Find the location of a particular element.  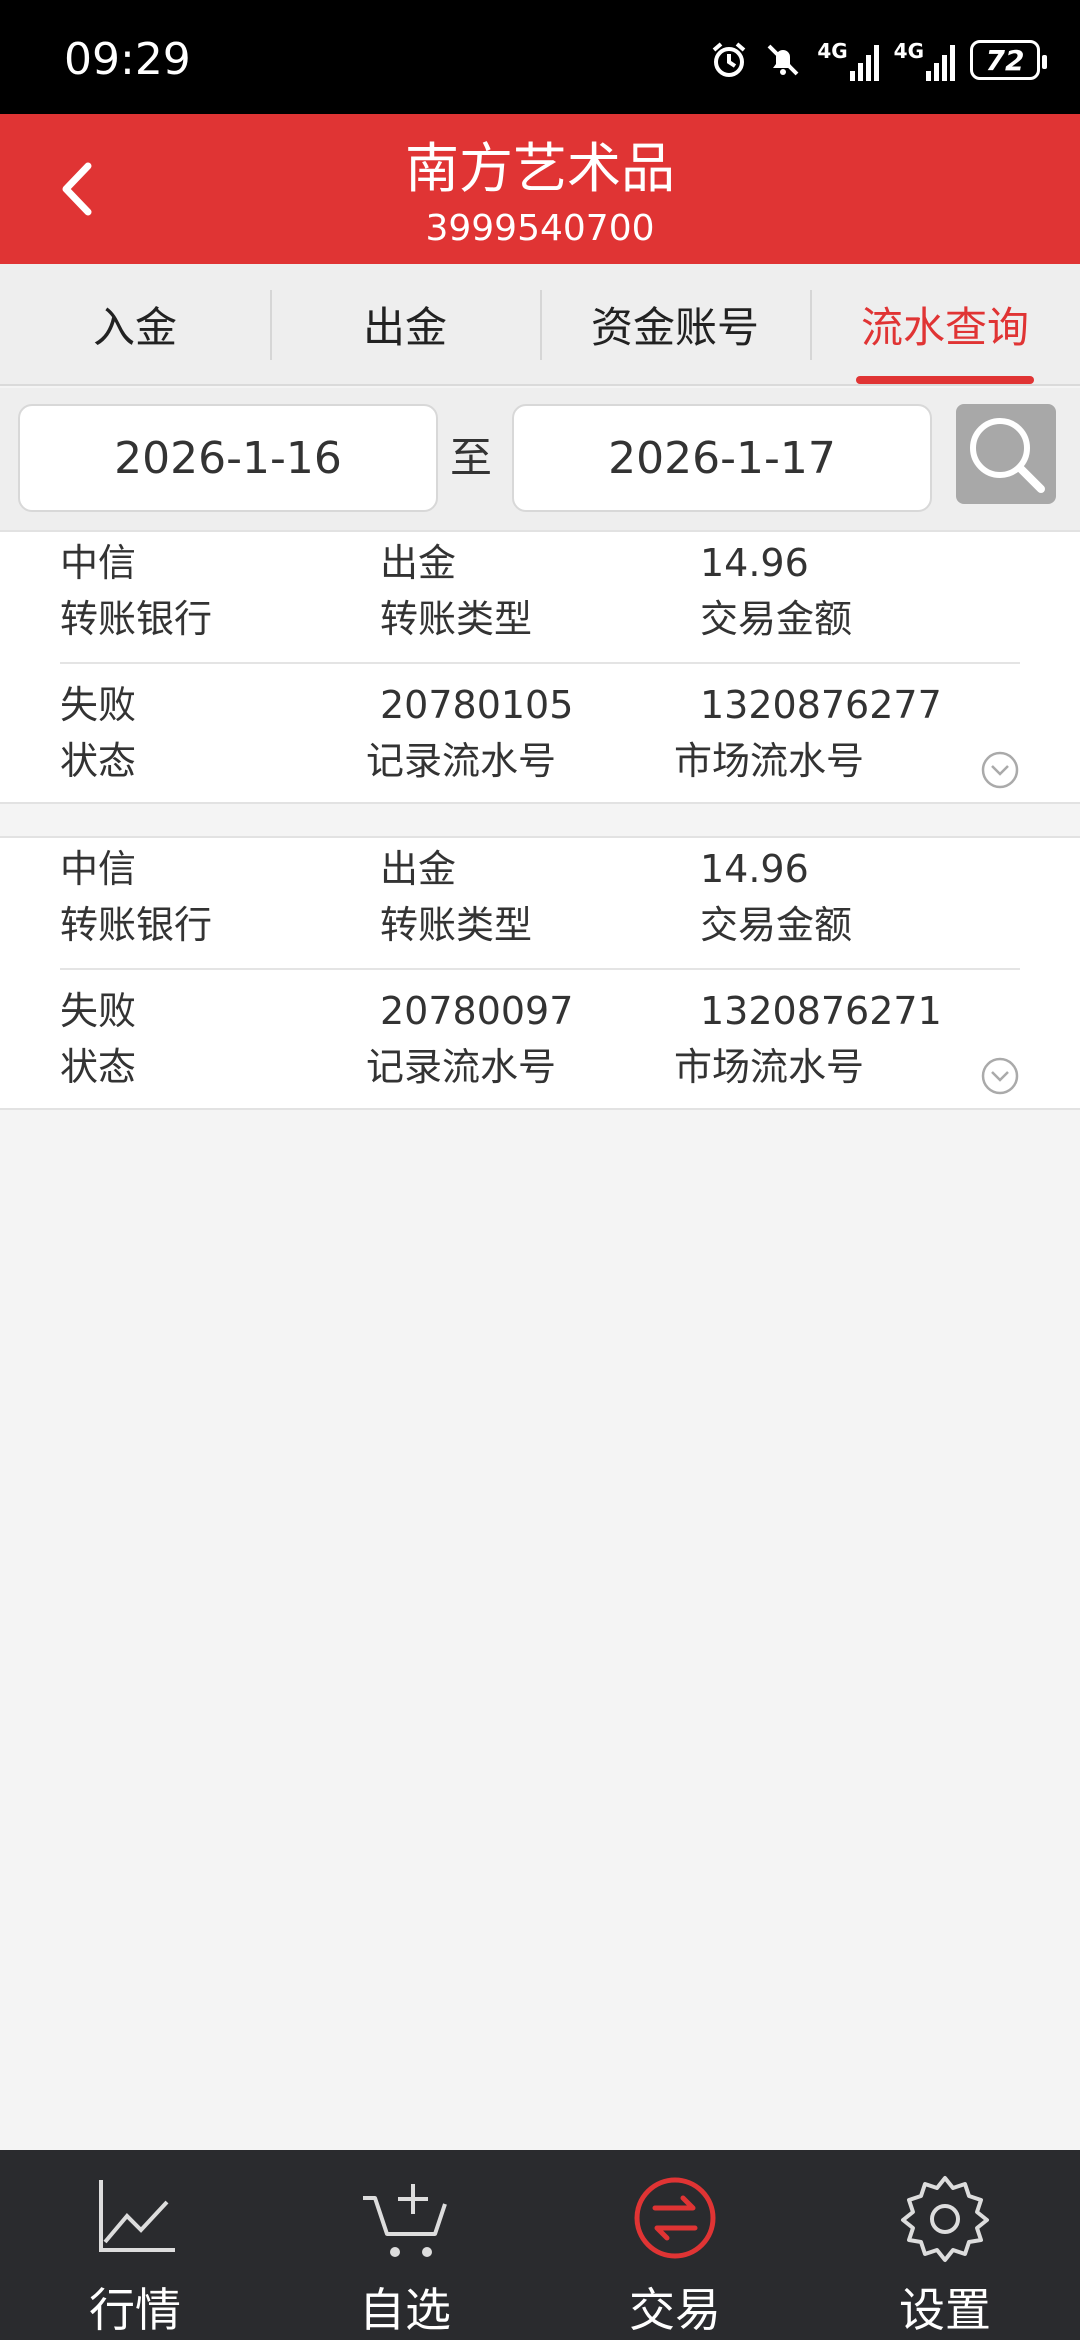

signal-4g-1: 4G is located at coordinates (848, 60).